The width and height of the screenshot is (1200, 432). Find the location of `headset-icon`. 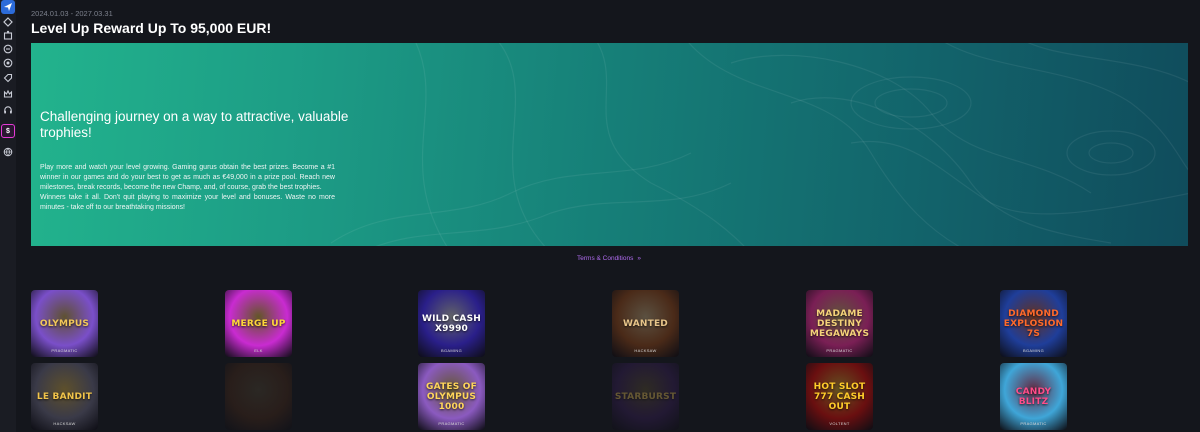

headset-icon is located at coordinates (8, 110).